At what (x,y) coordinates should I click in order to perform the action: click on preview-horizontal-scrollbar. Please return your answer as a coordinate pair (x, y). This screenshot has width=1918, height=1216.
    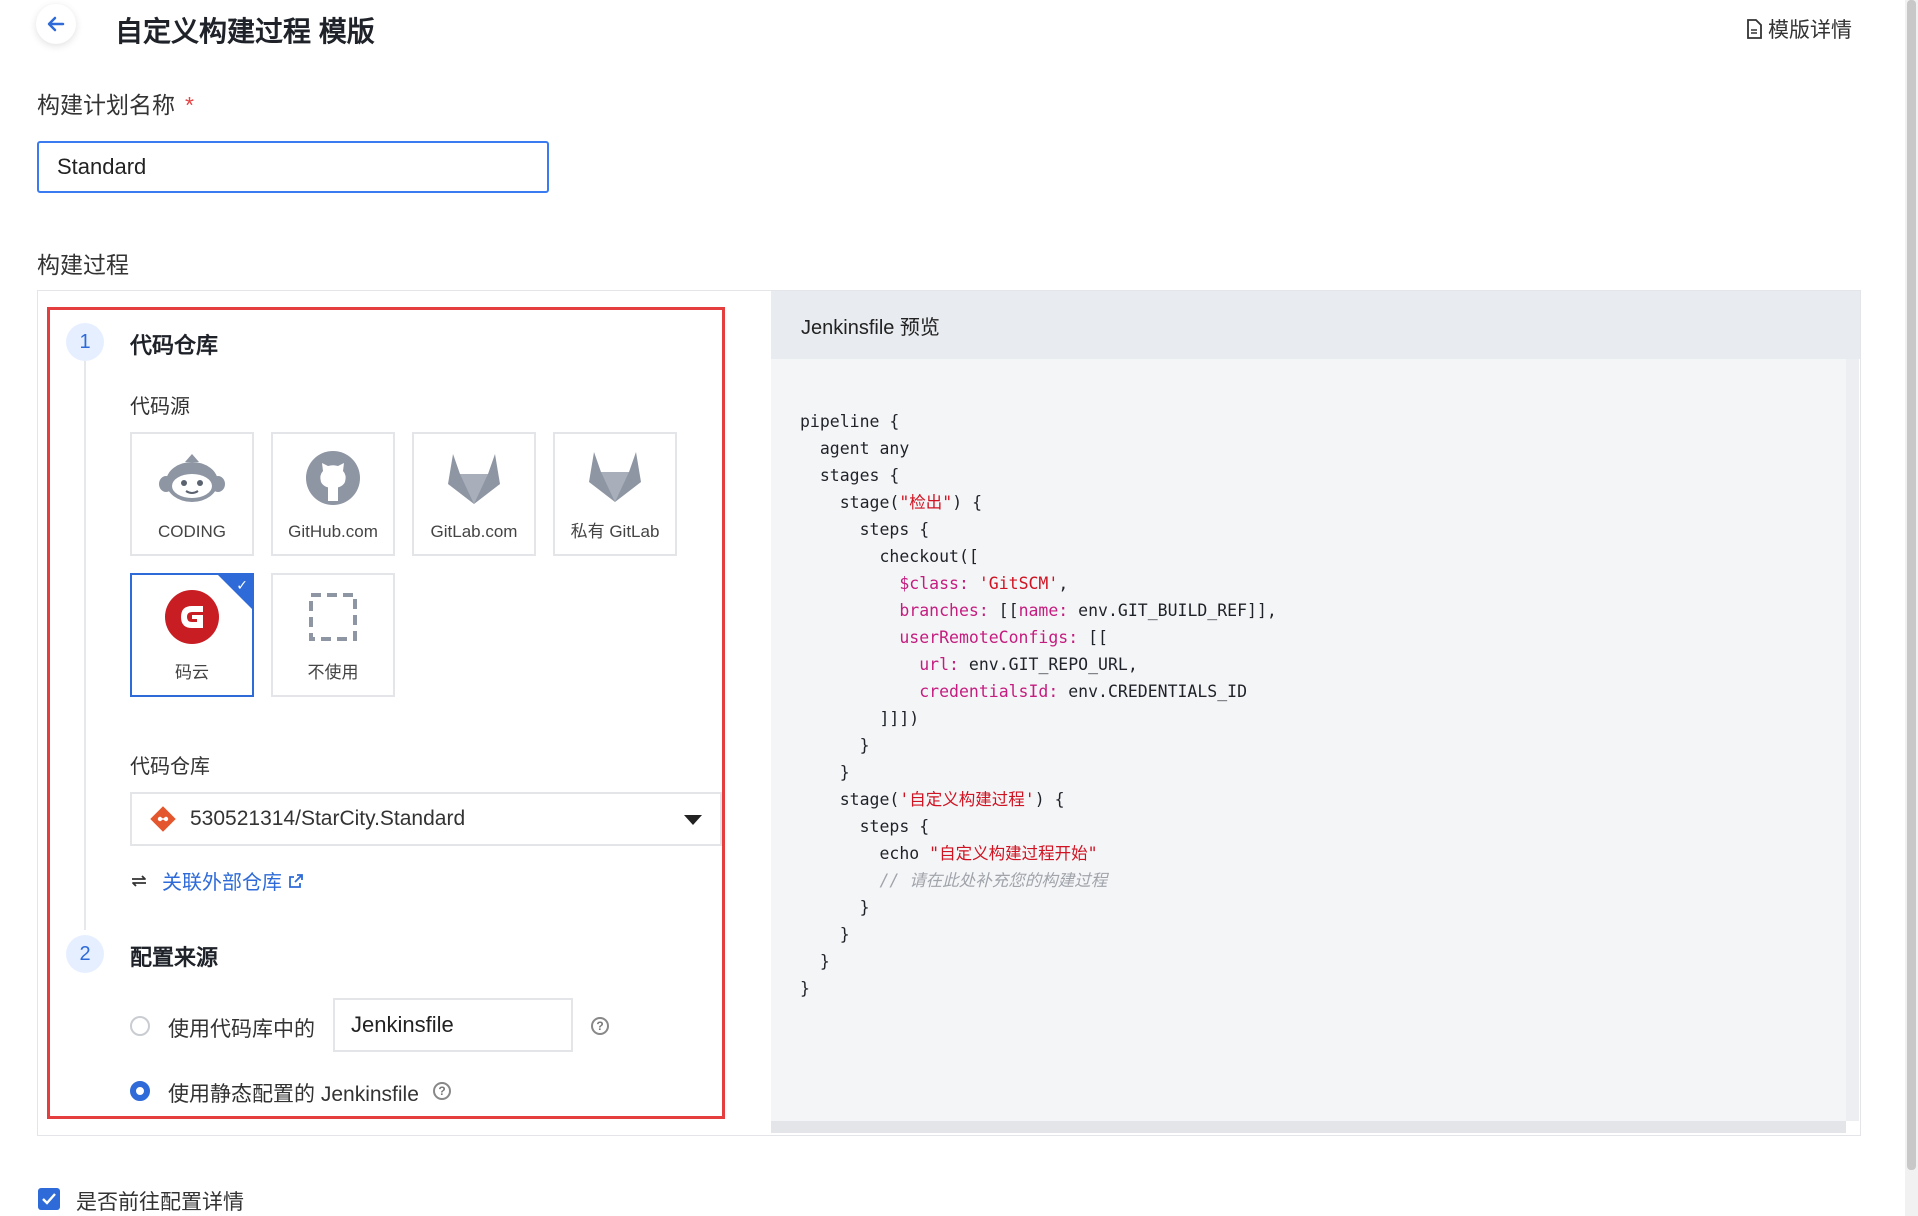
    Looking at the image, I should click on (1308, 1127).